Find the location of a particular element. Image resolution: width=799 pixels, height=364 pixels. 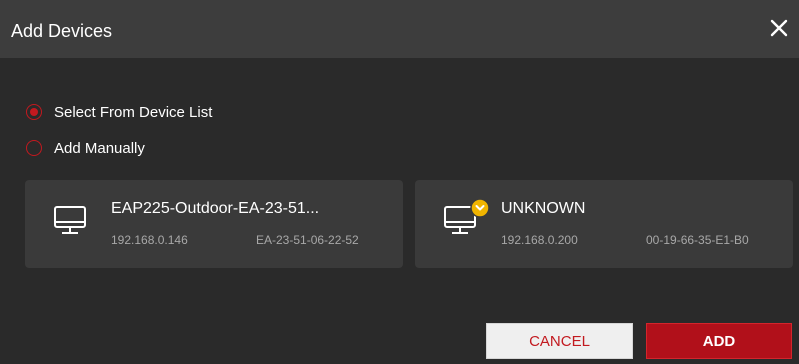

add-button: ADD is located at coordinates (719, 341).